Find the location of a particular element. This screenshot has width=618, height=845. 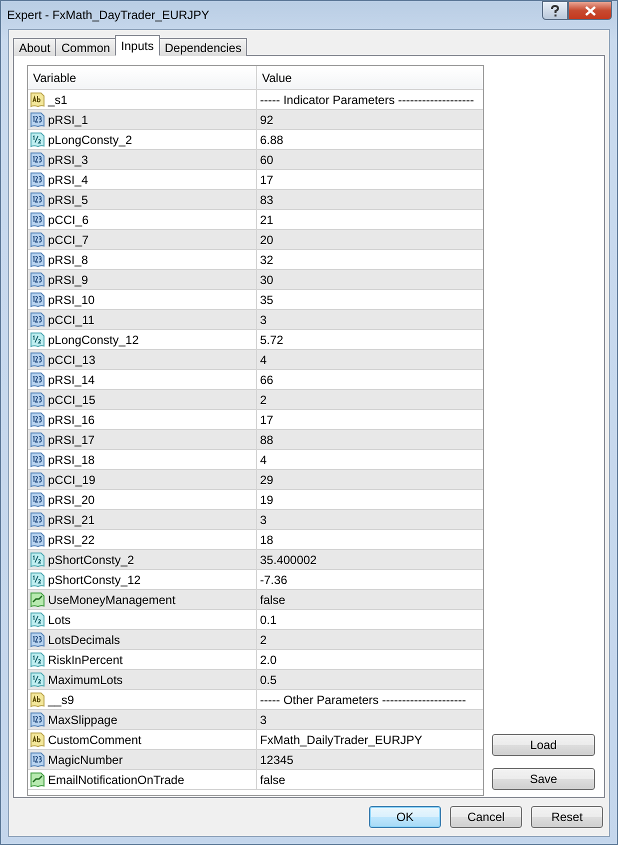

variable-name: MagicNumber is located at coordinates (85, 759).